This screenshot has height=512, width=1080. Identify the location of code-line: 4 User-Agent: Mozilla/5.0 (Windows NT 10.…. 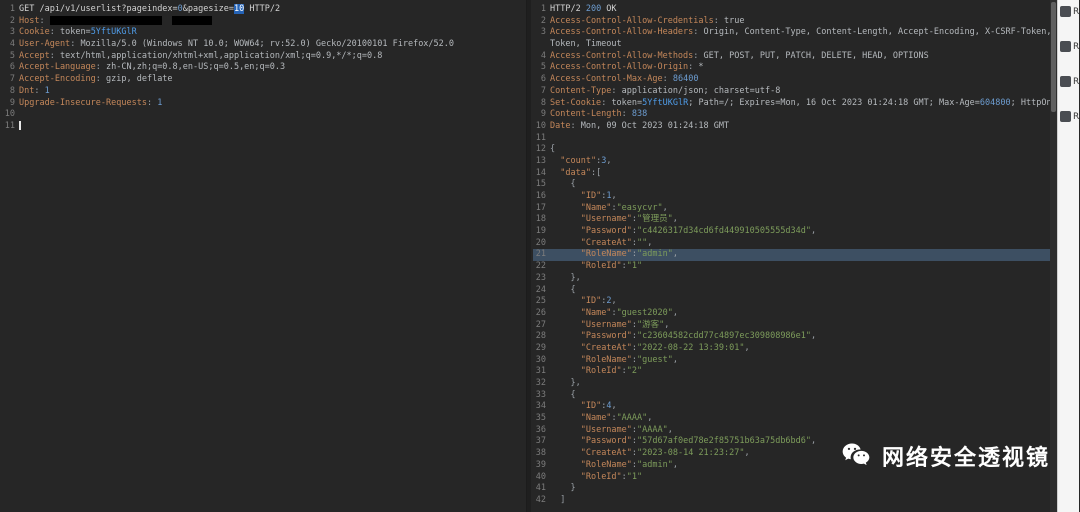
(264, 45).